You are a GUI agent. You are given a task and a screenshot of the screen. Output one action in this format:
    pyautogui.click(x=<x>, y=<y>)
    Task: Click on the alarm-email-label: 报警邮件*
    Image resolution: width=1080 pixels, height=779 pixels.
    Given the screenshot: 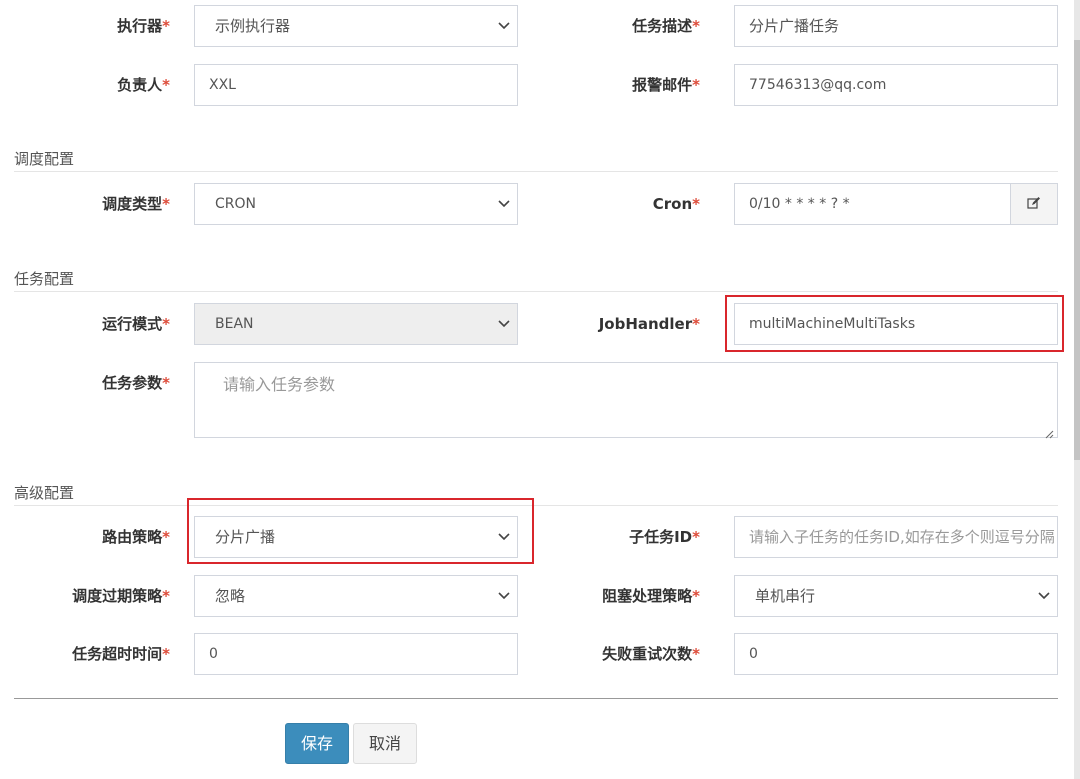 What is the action you would take?
    pyautogui.click(x=666, y=85)
    